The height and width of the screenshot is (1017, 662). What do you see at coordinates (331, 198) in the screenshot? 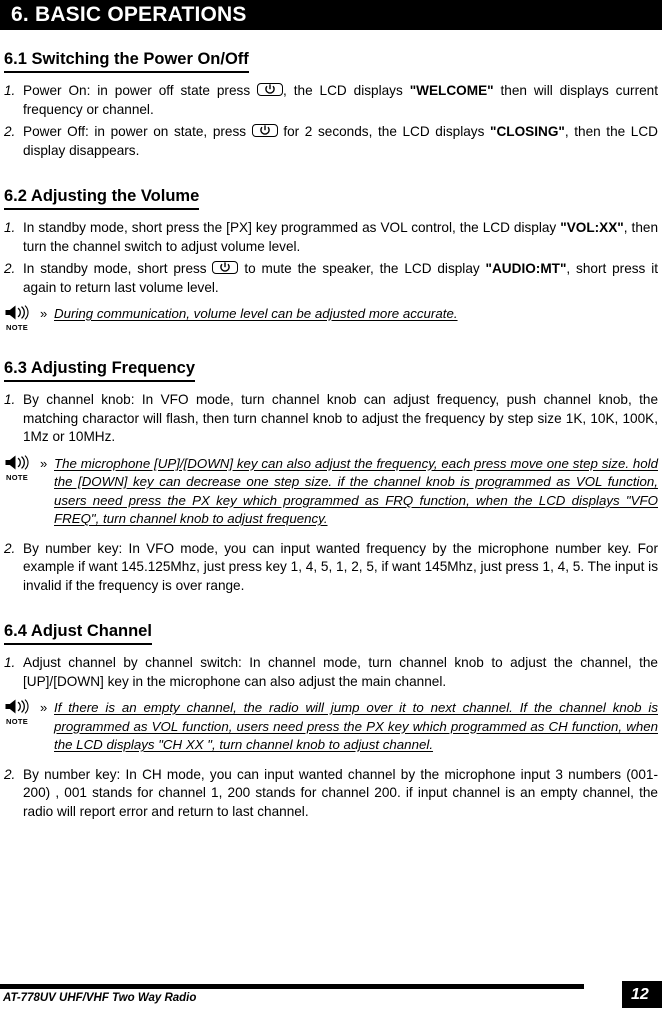
I see `section-6-2: 6.2 Adjusting the Volume` at bounding box center [331, 198].